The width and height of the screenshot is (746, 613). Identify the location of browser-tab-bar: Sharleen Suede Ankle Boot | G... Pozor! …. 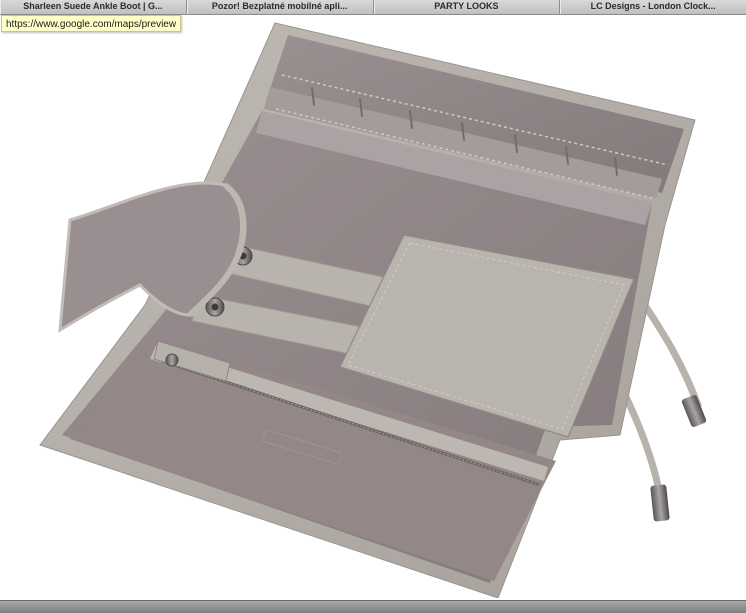
(373, 7).